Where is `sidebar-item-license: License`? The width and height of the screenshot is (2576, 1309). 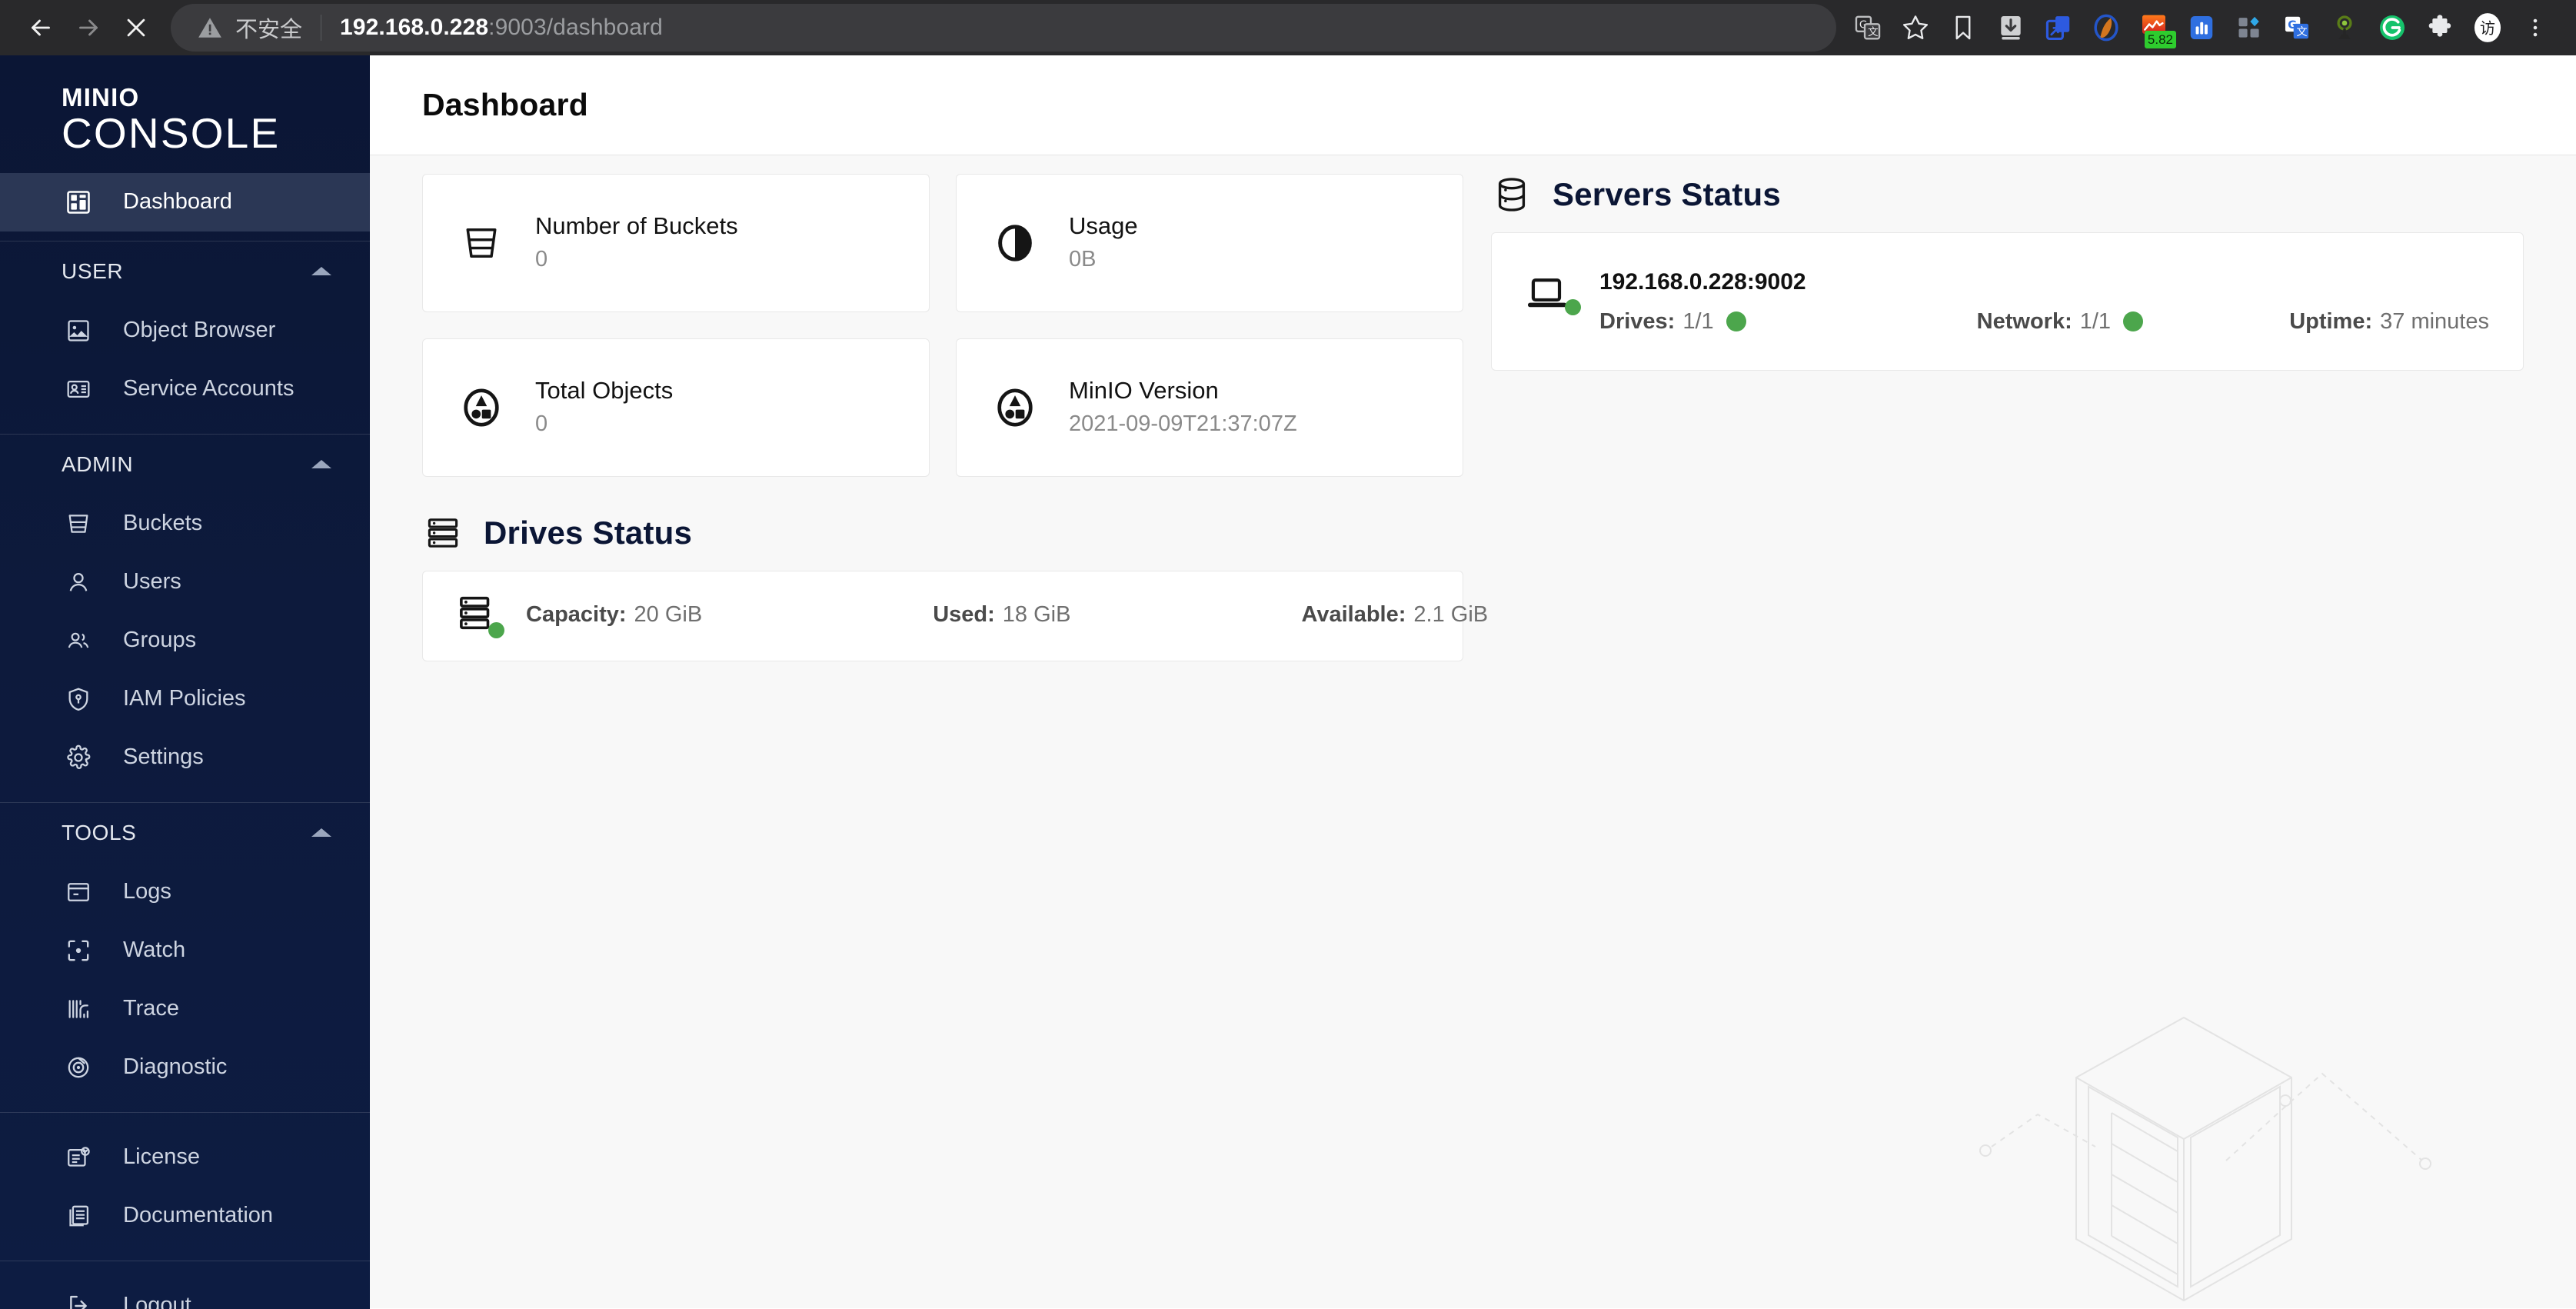
sidebar-item-license: License is located at coordinates (185, 1157).